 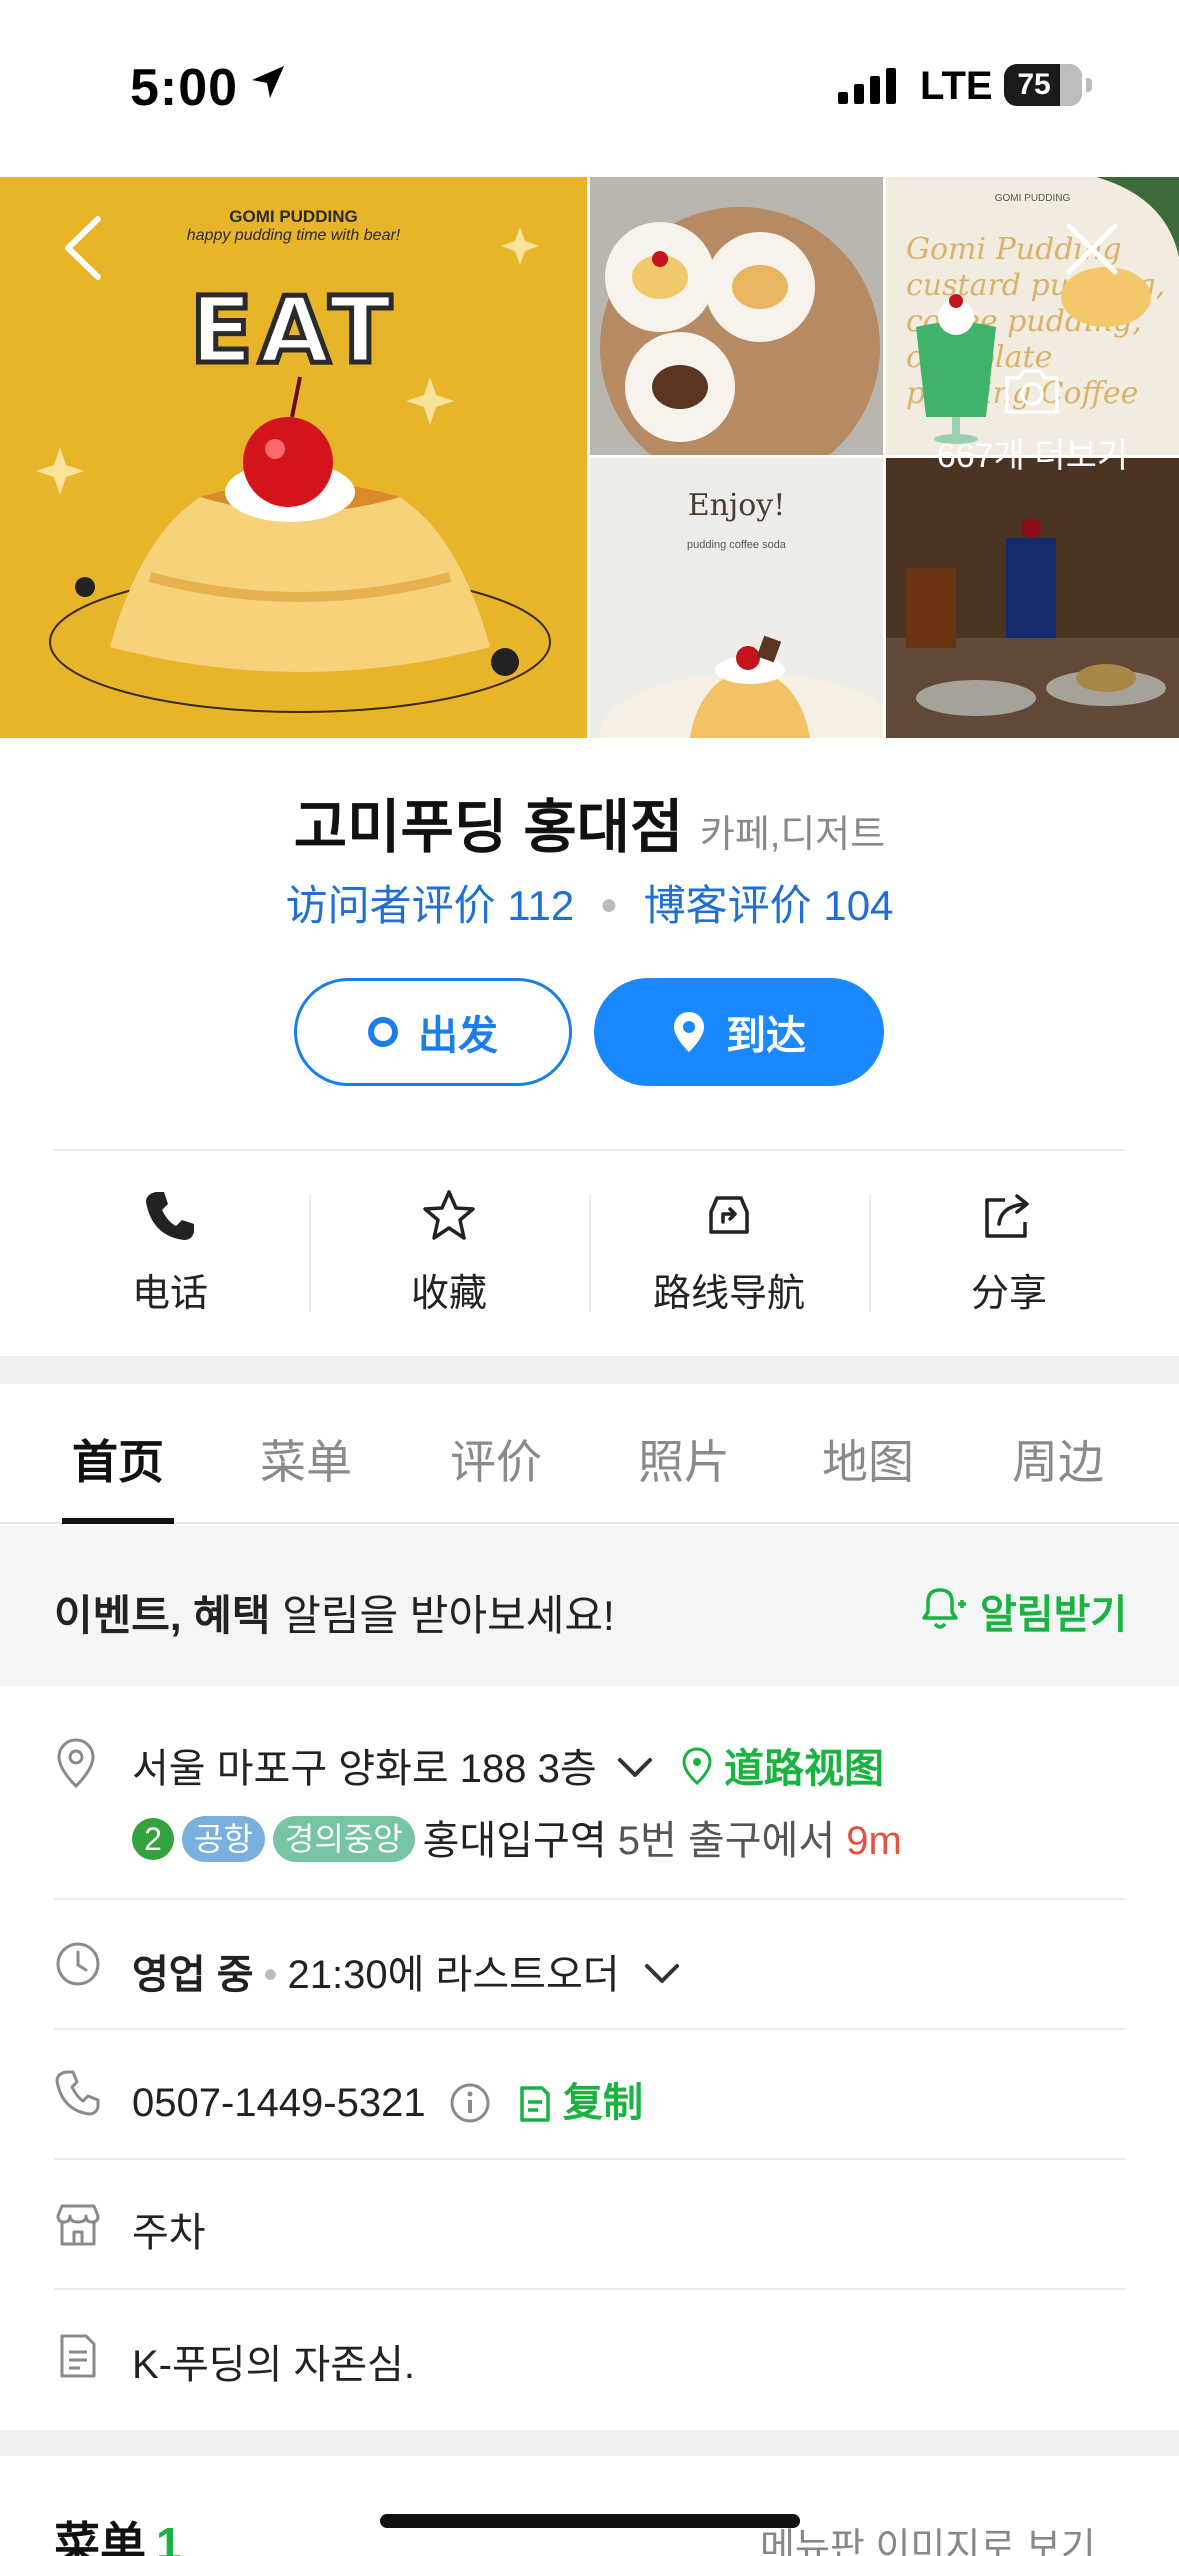 I want to click on camera-icon, so click(x=1032, y=391).